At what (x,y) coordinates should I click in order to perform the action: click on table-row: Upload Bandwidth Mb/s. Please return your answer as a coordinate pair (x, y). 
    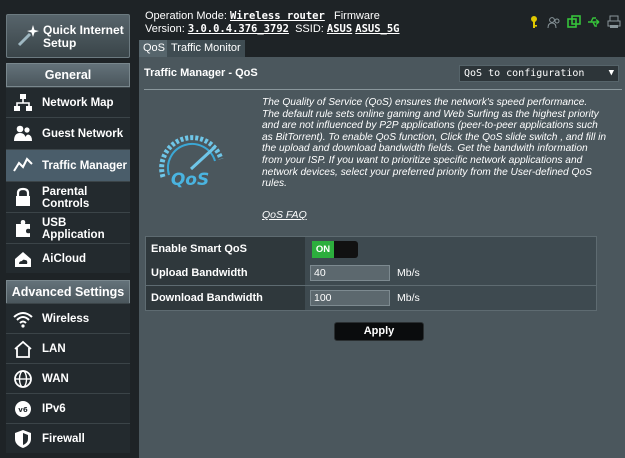
    Looking at the image, I should click on (371, 273).